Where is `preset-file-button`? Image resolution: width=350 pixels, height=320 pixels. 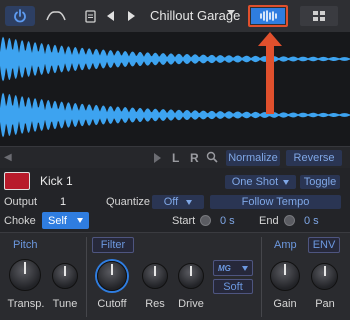 preset-file-button is located at coordinates (90, 16).